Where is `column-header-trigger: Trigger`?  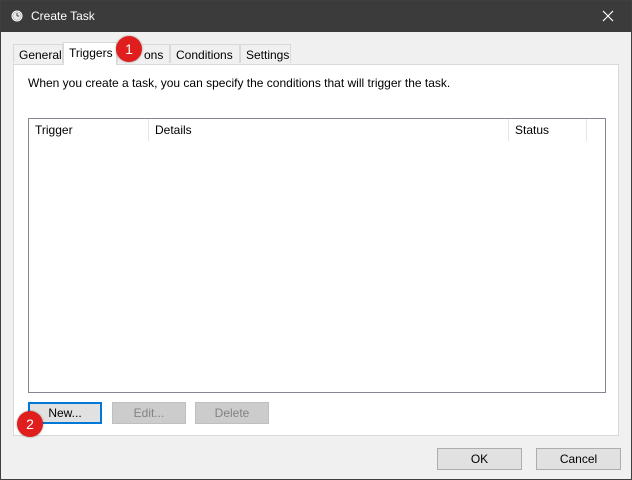 column-header-trigger: Trigger is located at coordinates (89, 130).